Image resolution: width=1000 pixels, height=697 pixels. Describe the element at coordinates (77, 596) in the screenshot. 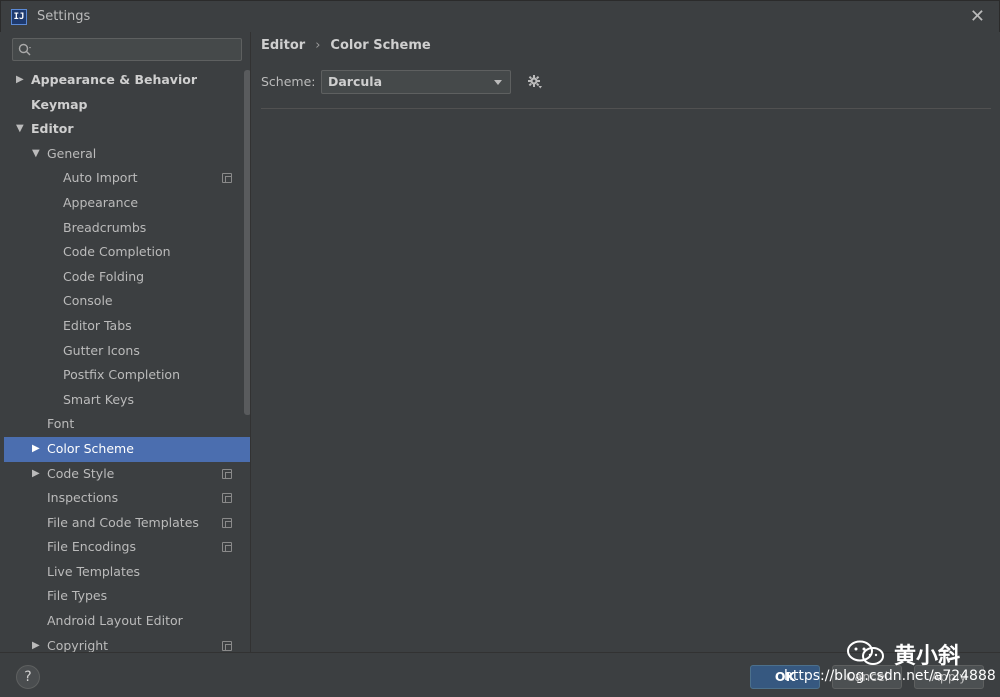

I see `tree-item-label: File Types` at that location.